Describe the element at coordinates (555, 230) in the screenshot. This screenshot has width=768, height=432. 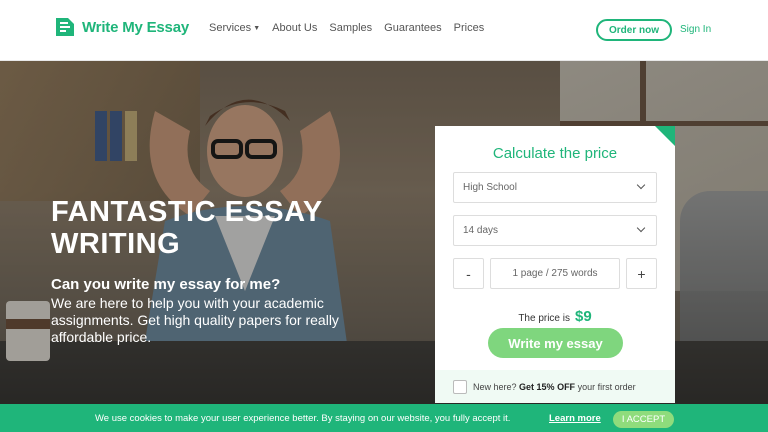
I see `deadline-select: 14 days` at that location.